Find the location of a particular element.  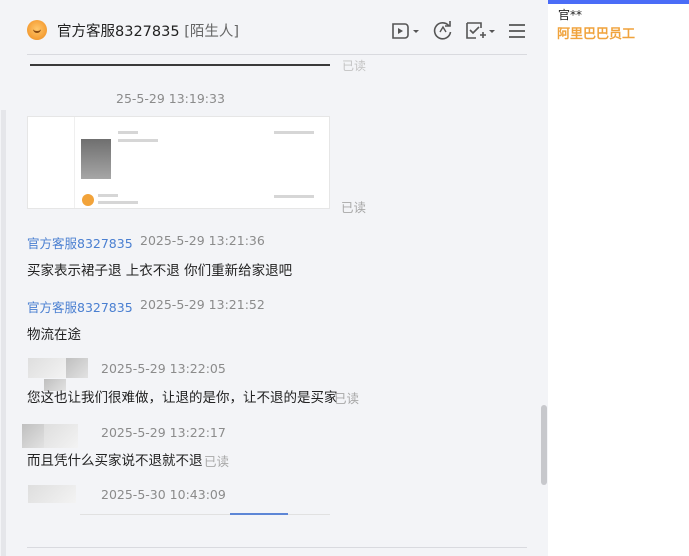

clipped-read-status: 已读 is located at coordinates (354, 66).